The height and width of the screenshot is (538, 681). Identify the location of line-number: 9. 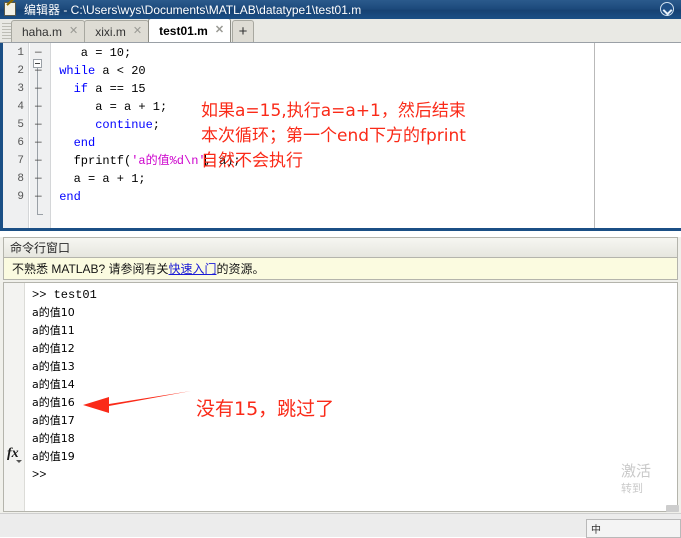
(20, 197).